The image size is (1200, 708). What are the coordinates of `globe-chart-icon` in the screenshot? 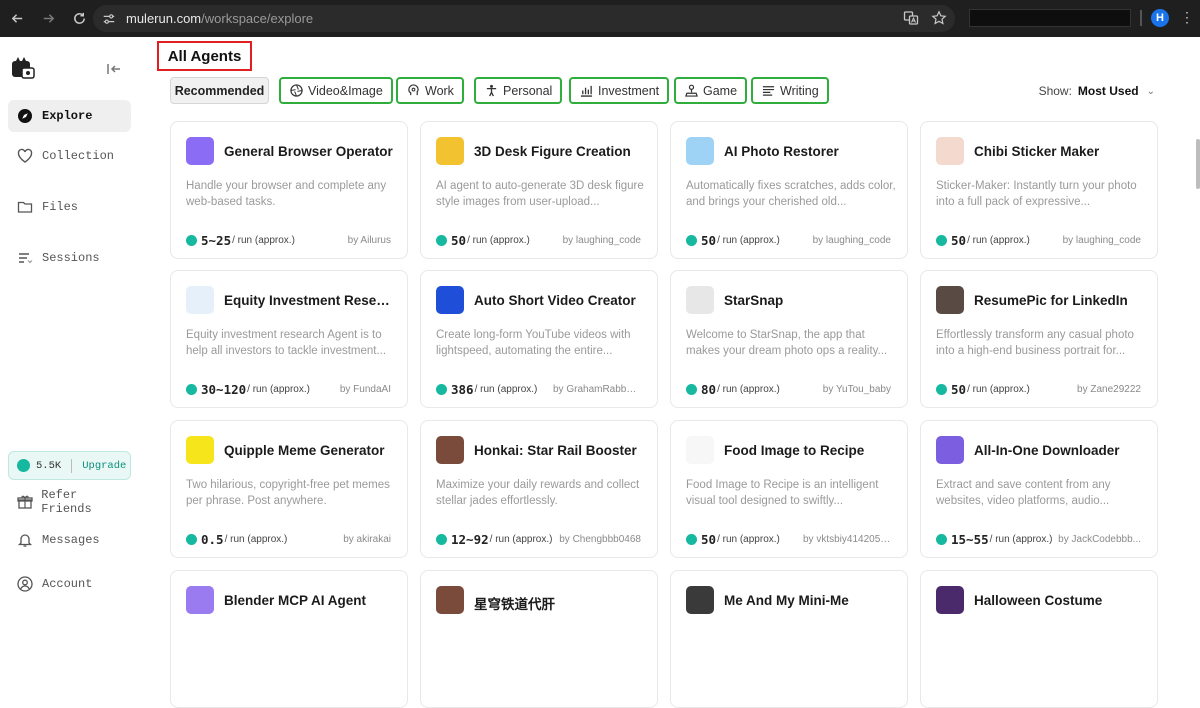 It's located at (200, 300).